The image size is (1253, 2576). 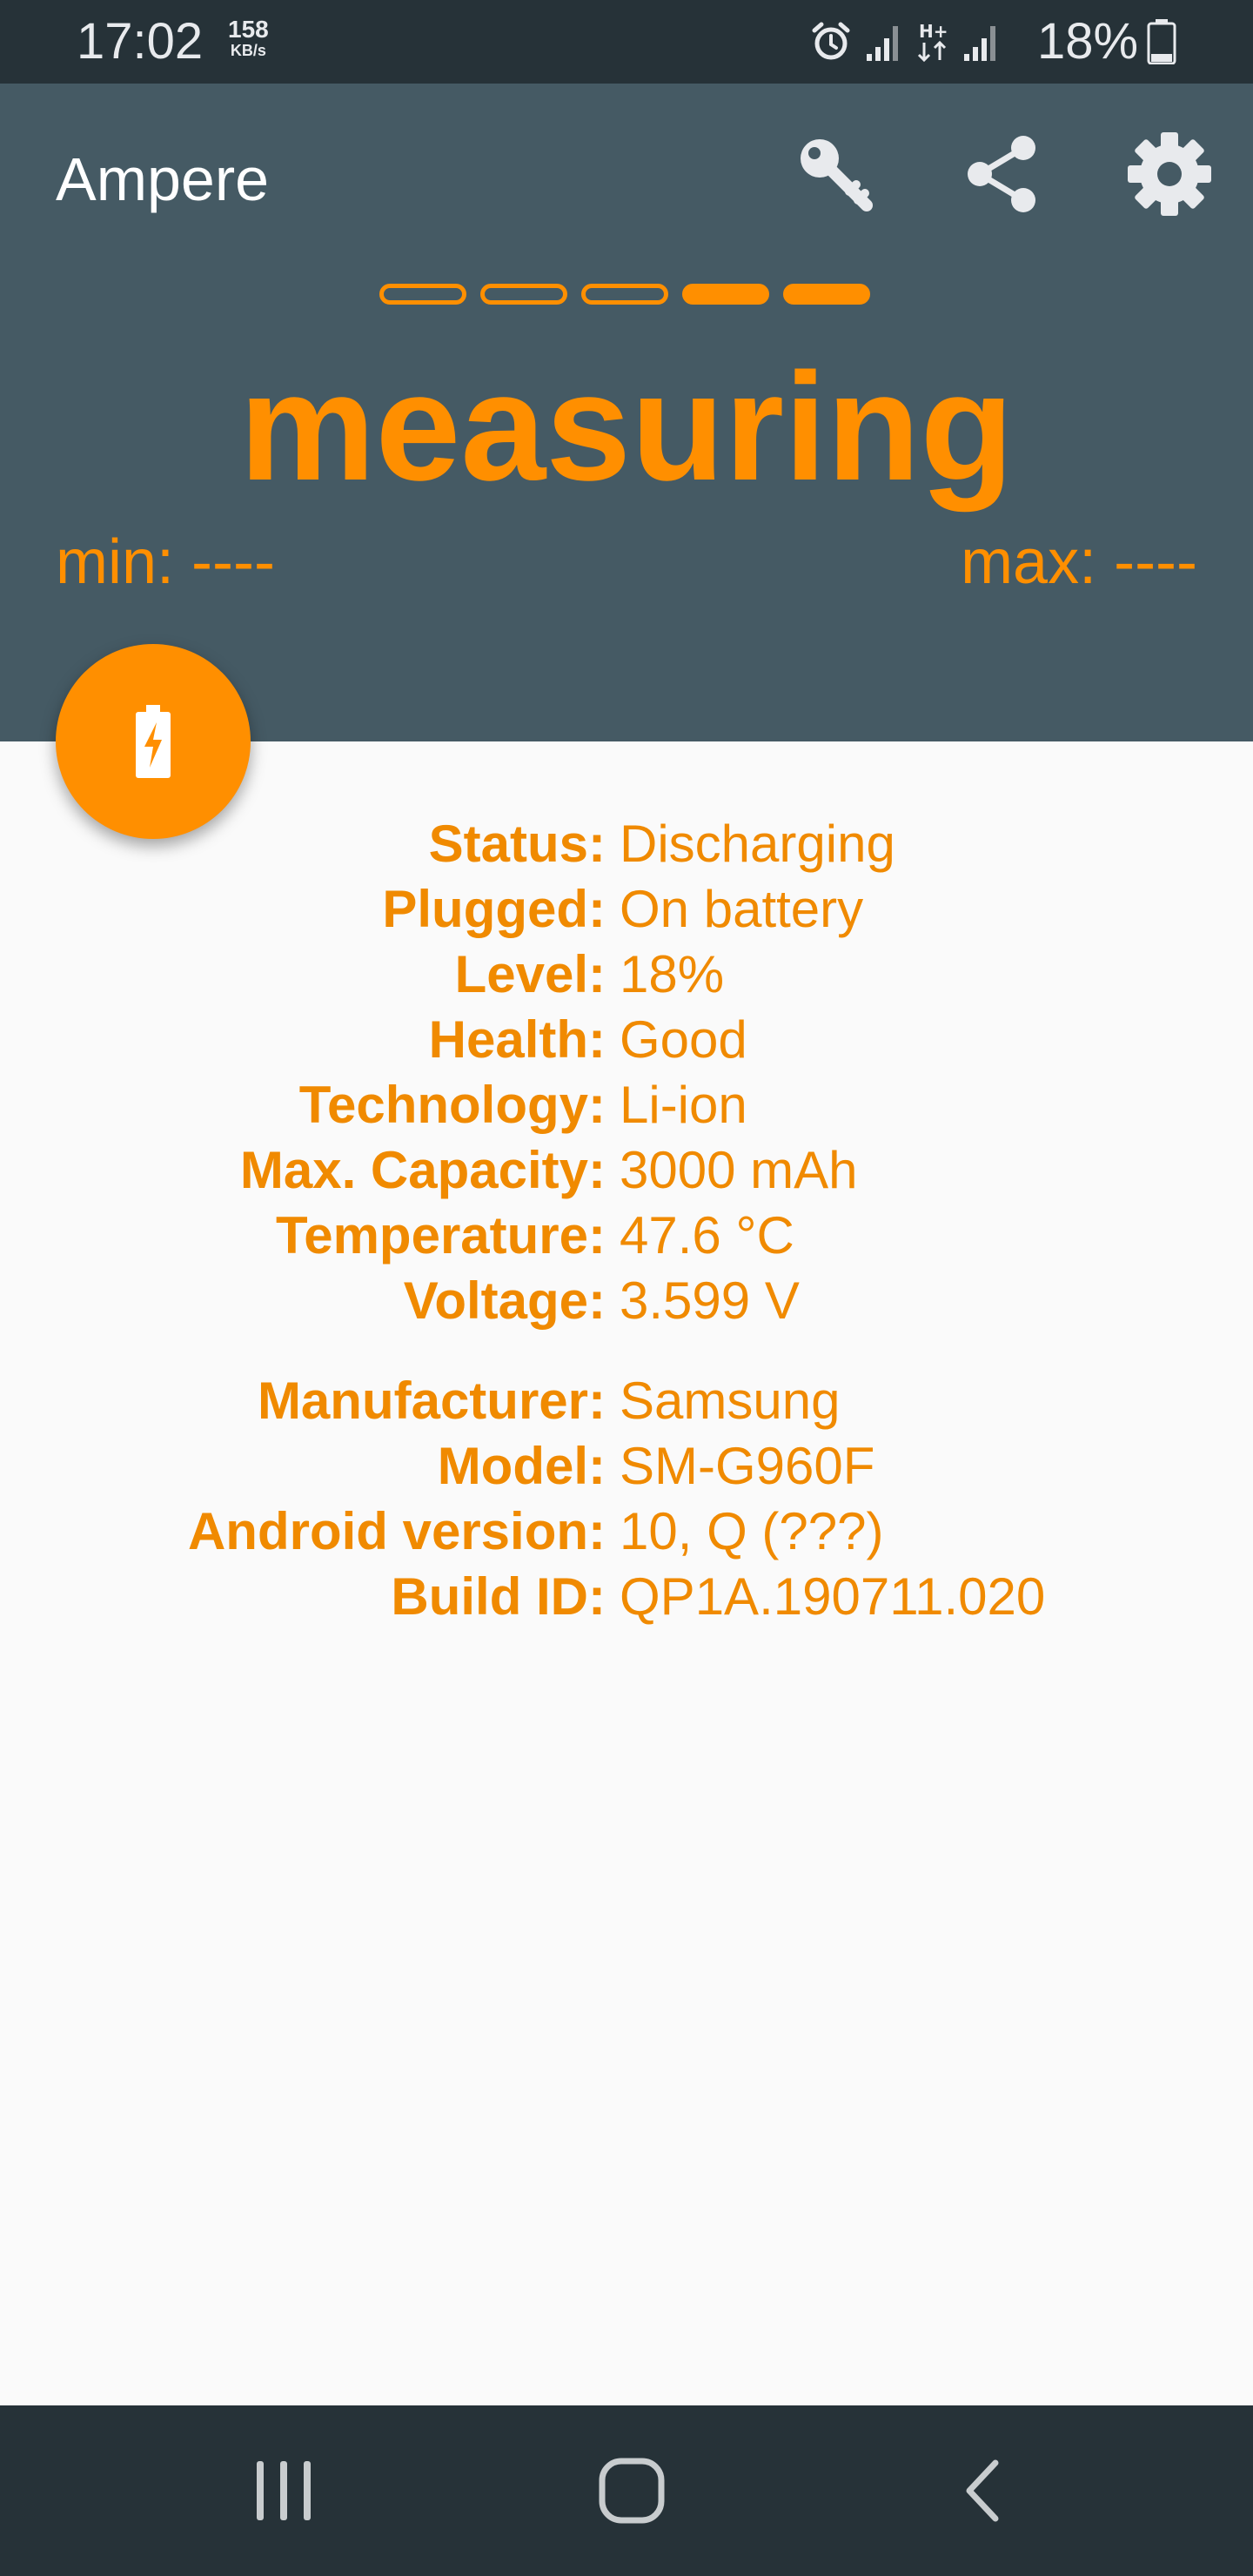 I want to click on info-value: Discharging, so click(x=757, y=844).